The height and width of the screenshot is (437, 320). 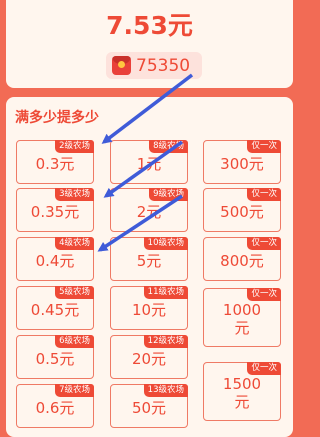 I want to click on withdraw-option: 仅一次 1000 元, so click(x=242, y=317).